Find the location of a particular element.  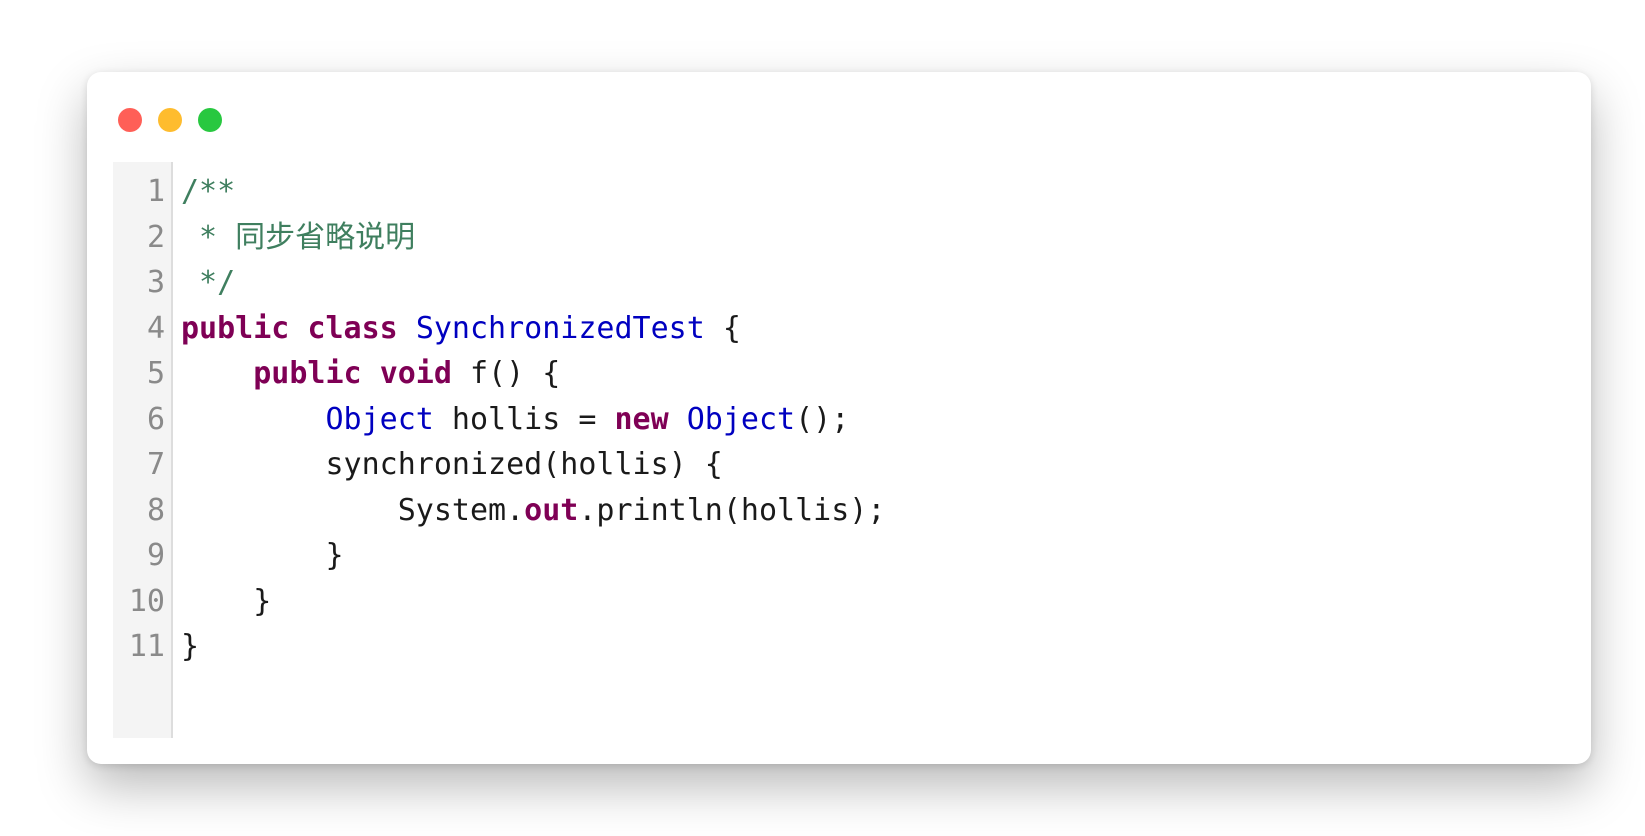

line-number: 1 is located at coordinates (155, 191).